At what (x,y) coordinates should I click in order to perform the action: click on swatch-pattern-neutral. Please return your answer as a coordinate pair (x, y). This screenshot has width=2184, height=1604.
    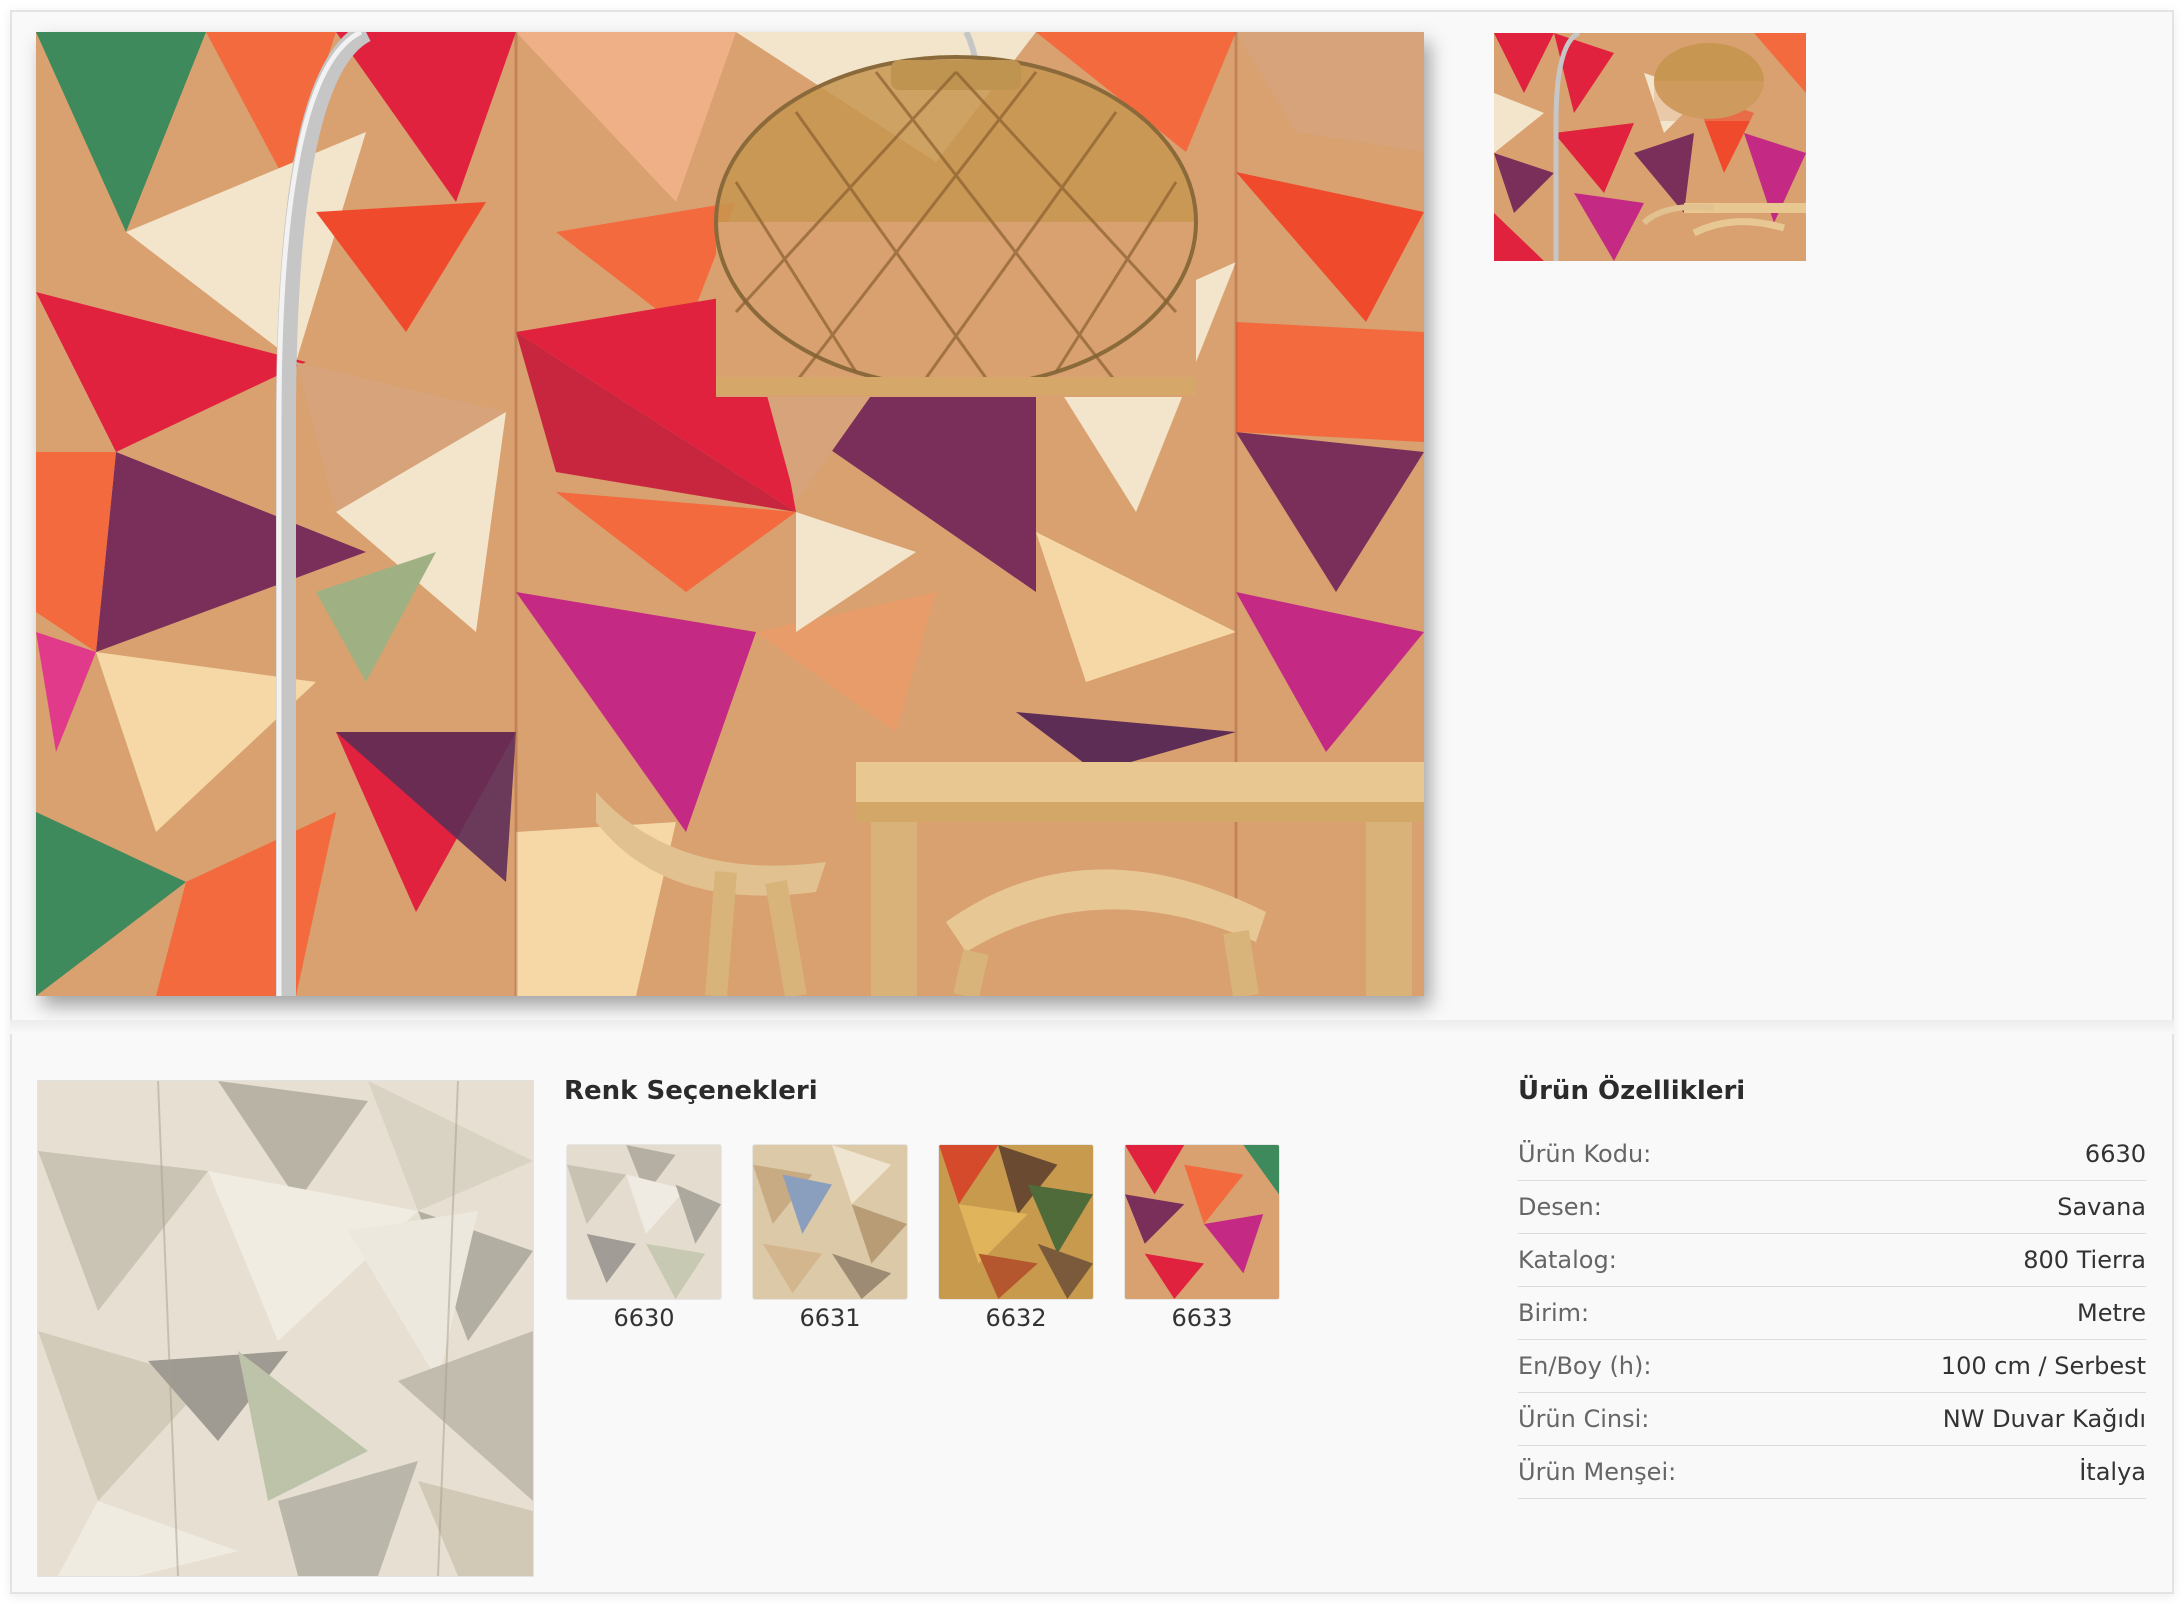
    Looking at the image, I should click on (644, 1222).